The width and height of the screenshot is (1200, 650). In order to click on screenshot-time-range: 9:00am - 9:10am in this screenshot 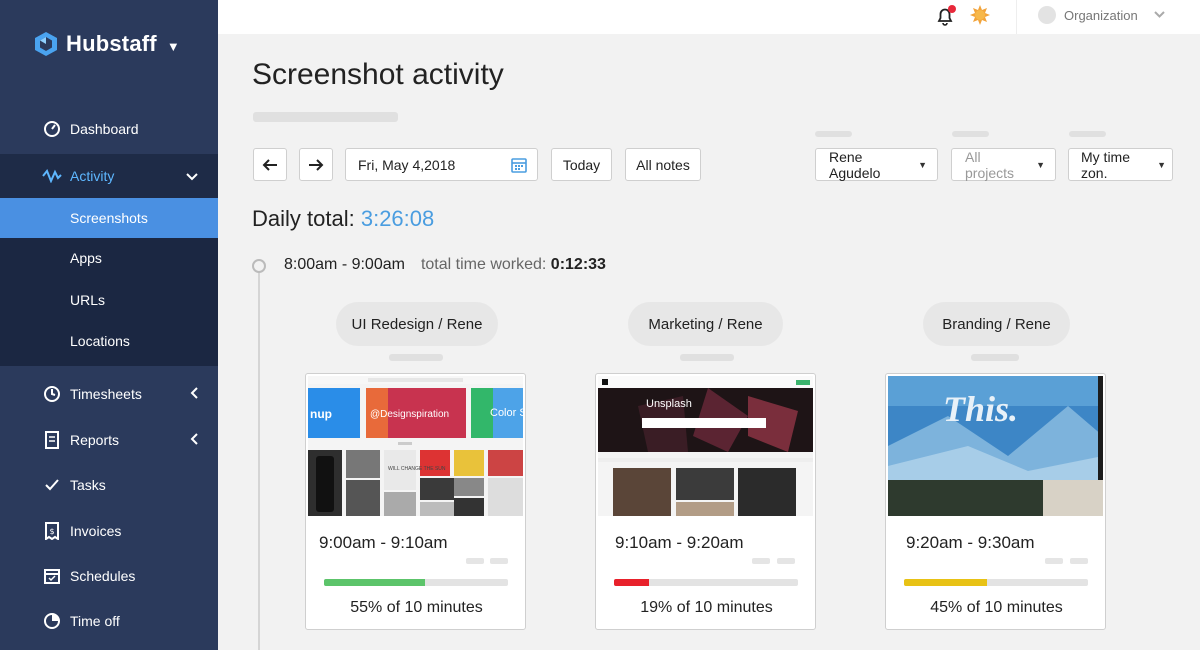, I will do `click(383, 542)`.